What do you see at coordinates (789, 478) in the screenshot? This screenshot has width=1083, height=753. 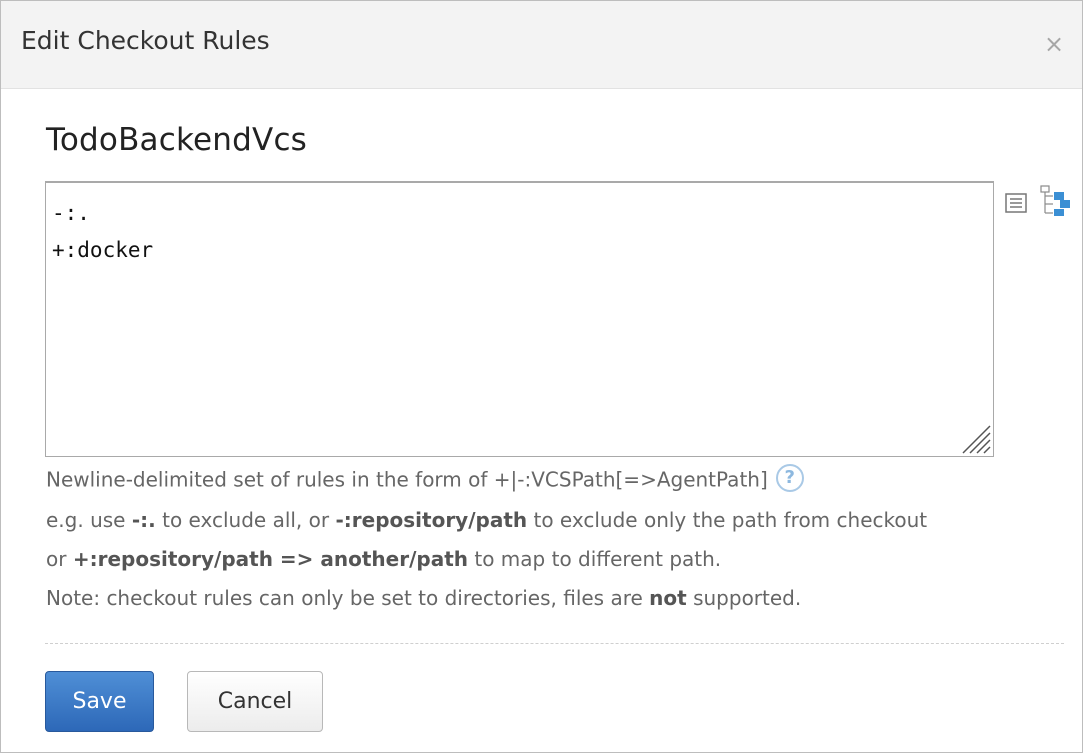 I see `help-icon: ?` at bounding box center [789, 478].